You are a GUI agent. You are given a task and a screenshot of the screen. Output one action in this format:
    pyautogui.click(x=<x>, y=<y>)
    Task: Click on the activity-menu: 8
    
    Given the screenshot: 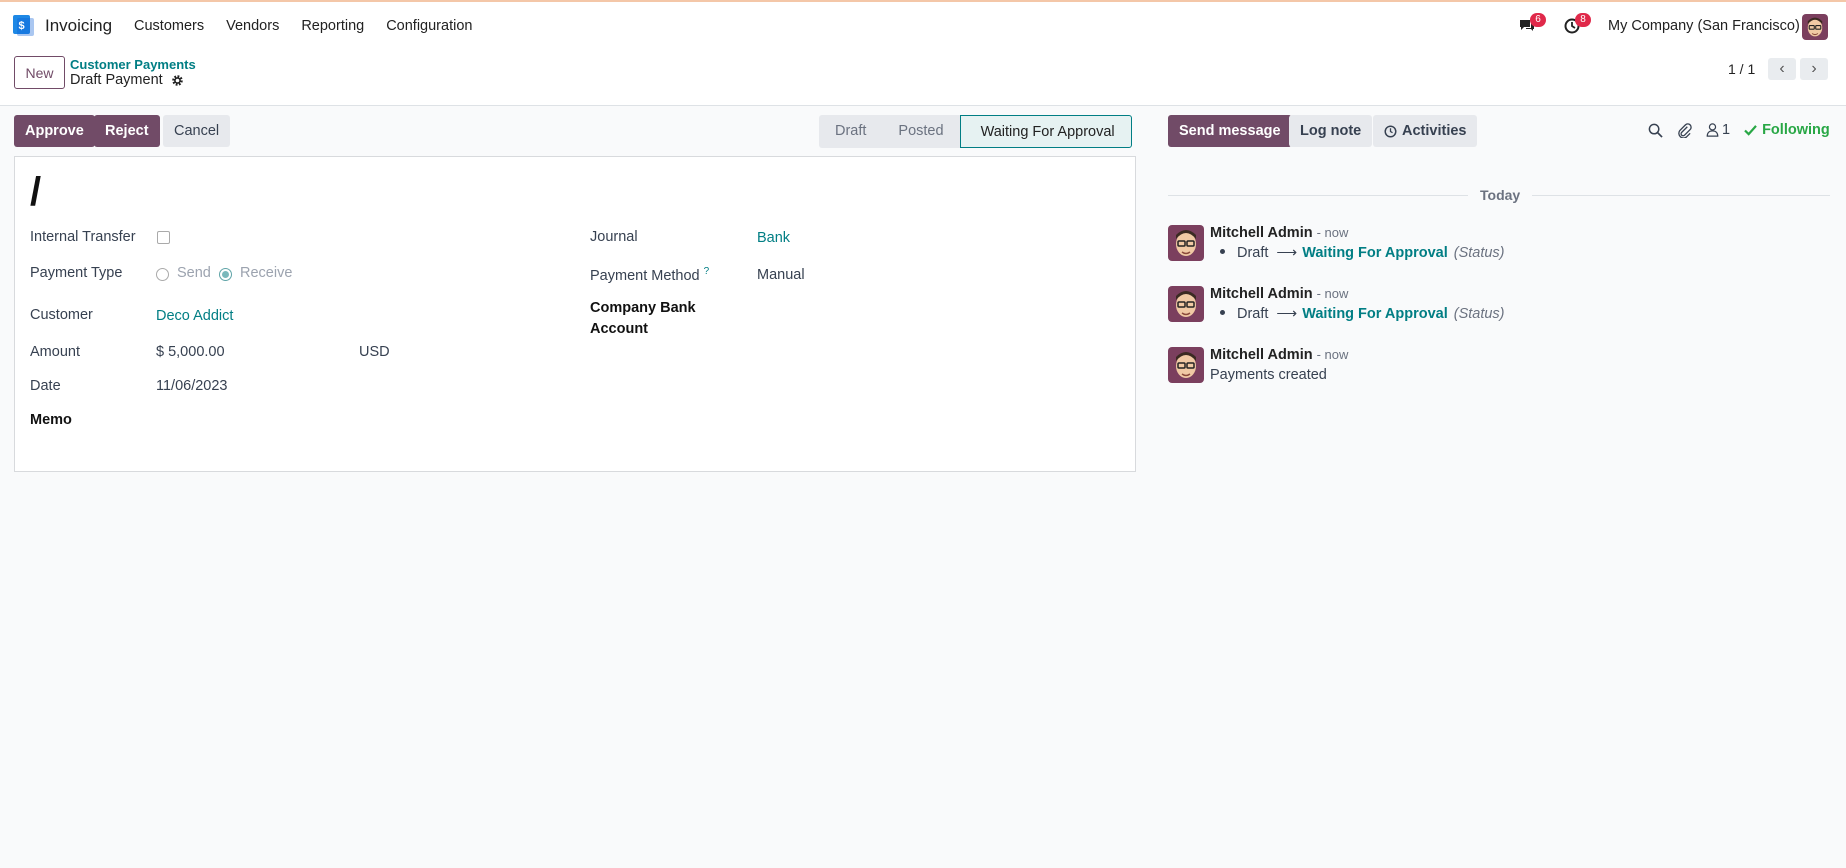 What is the action you would take?
    pyautogui.click(x=1577, y=25)
    